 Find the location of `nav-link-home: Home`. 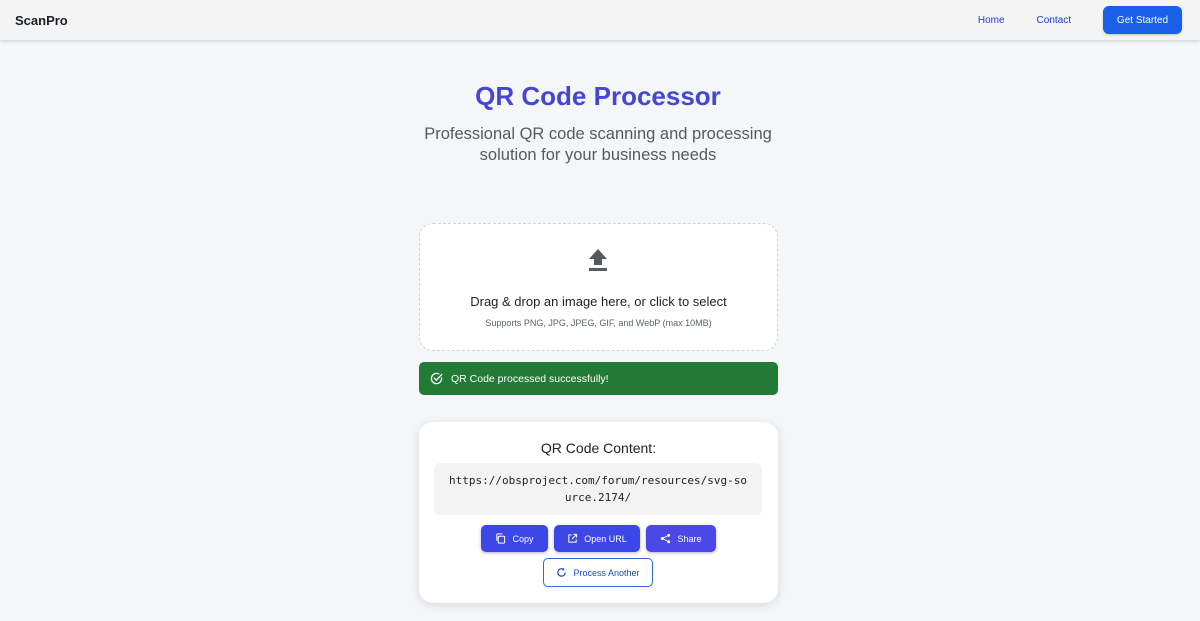

nav-link-home: Home is located at coordinates (991, 20).